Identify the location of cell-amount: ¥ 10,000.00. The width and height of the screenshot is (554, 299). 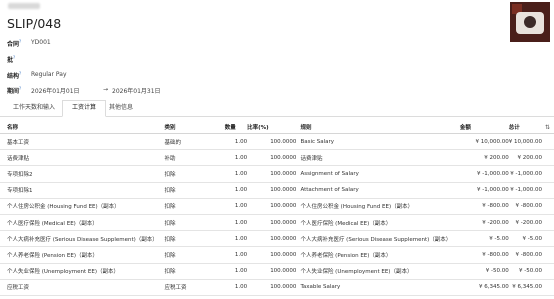
(484, 142).